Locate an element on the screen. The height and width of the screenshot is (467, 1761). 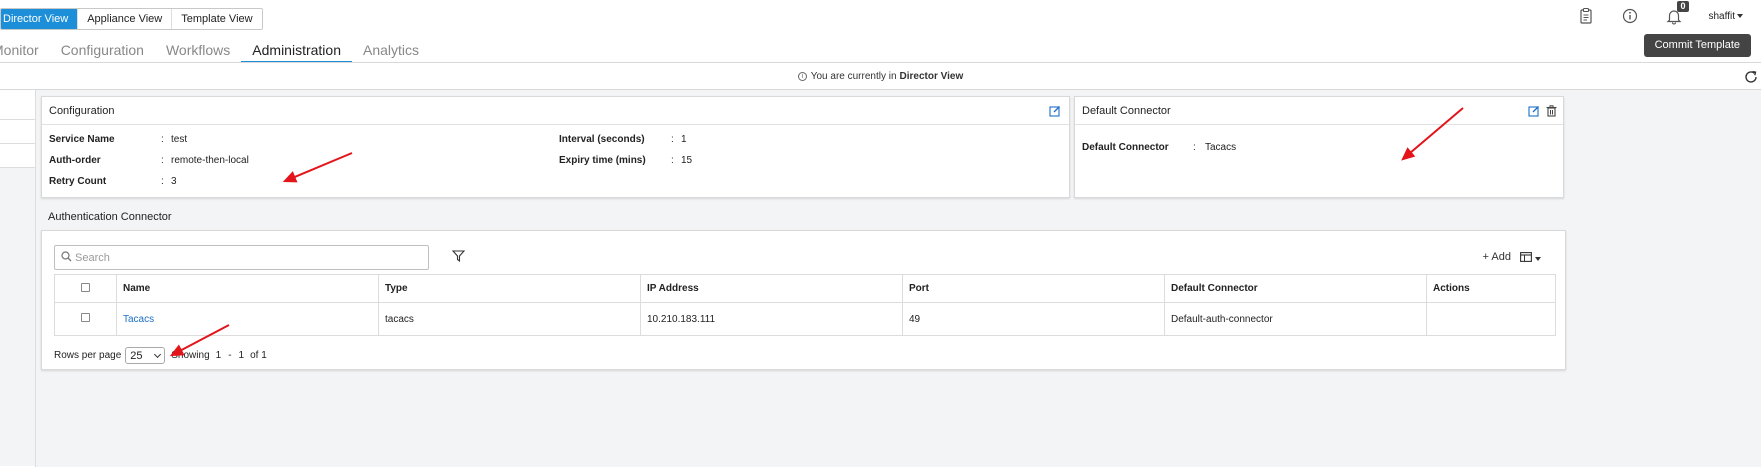
config-row-expiry: Expiry time (mins):15 is located at coordinates (626, 160).